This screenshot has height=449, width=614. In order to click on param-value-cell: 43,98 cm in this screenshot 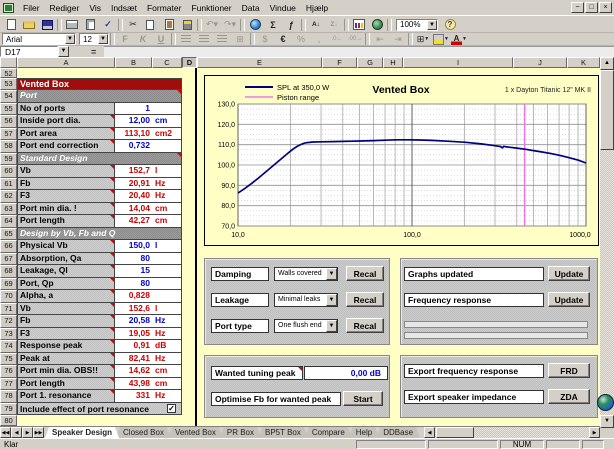, I will do `click(148, 384)`.